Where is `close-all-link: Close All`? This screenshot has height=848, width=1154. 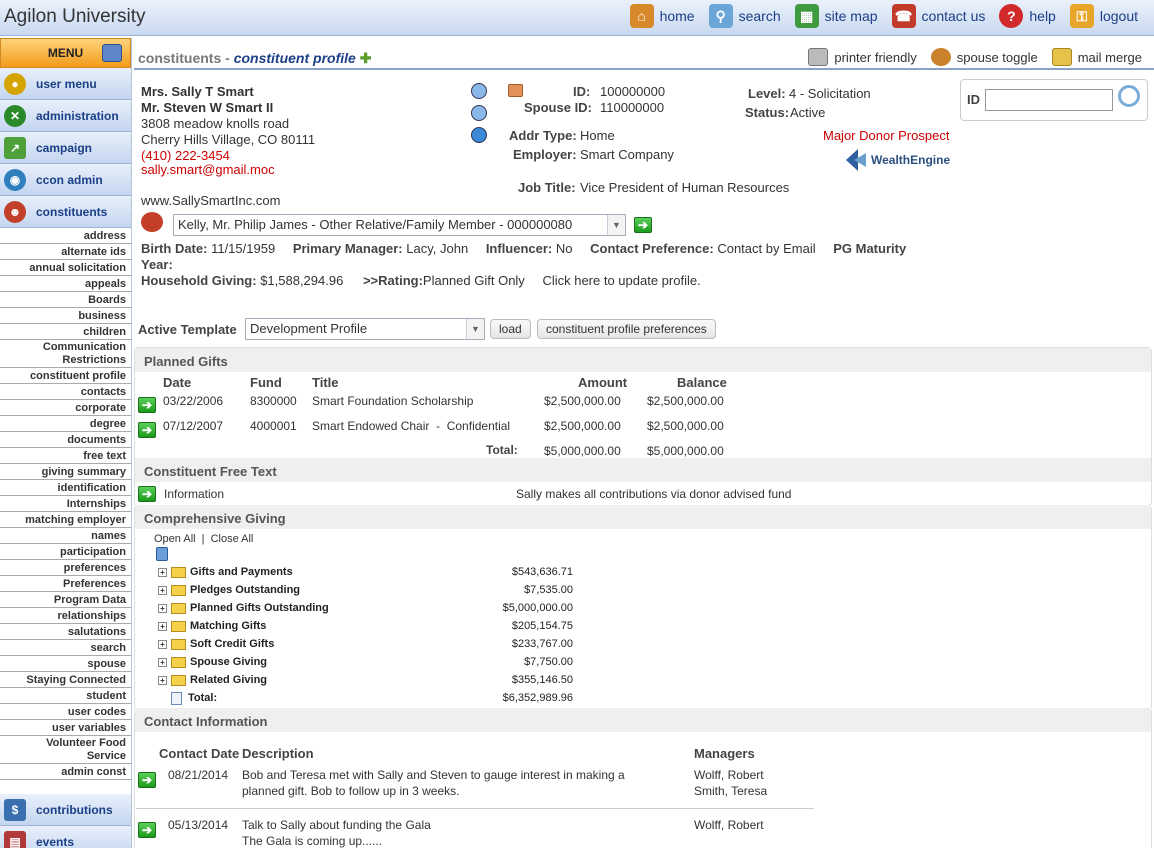
close-all-link: Close All is located at coordinates (232, 539).